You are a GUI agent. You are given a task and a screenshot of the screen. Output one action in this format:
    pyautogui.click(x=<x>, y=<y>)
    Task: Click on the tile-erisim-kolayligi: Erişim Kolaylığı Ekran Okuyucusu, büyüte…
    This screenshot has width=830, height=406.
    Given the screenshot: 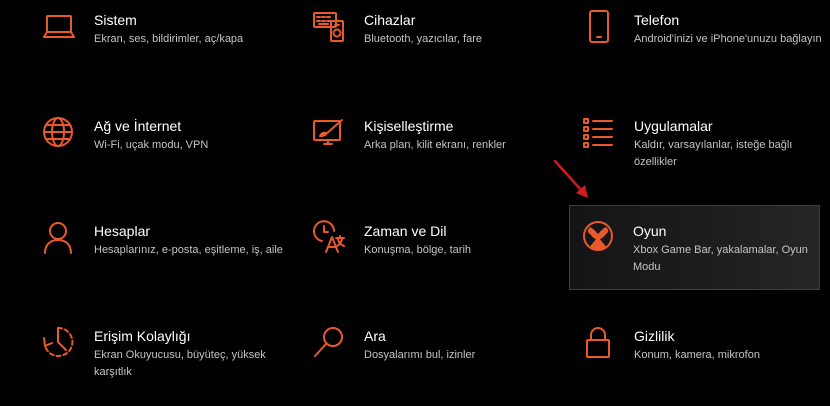 What is the action you would take?
    pyautogui.click(x=169, y=366)
    